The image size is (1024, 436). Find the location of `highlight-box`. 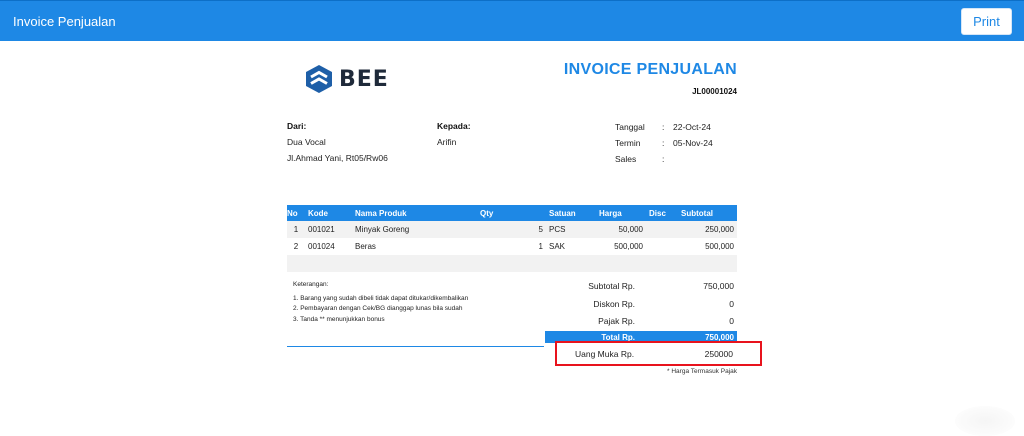

highlight-box is located at coordinates (658, 353).